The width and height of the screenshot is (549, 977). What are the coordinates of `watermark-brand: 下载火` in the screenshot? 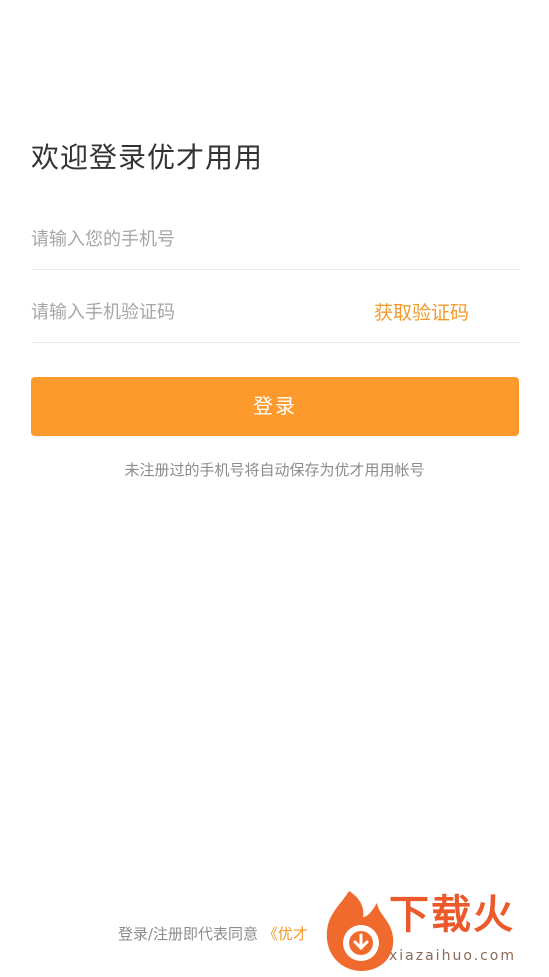 It's located at (452, 915).